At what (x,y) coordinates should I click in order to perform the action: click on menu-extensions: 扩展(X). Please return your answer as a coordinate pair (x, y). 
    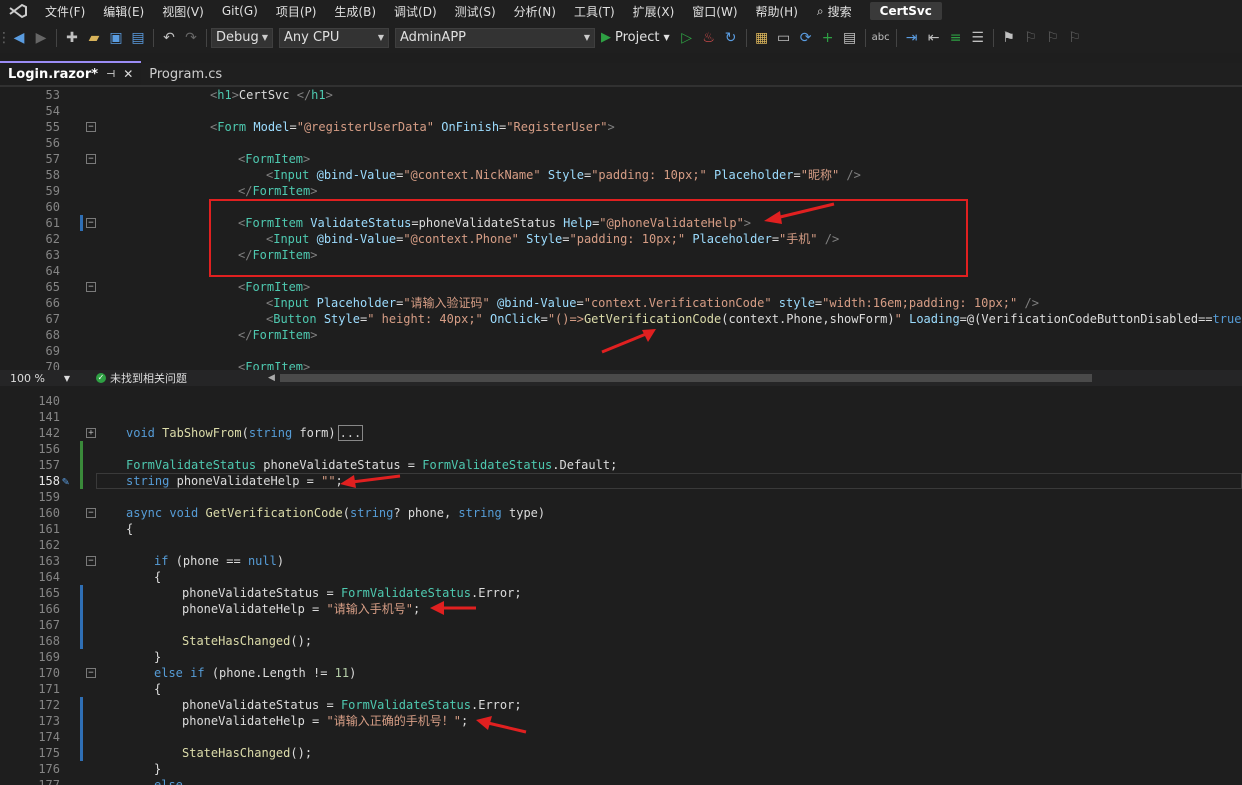
    Looking at the image, I should click on (654, 11).